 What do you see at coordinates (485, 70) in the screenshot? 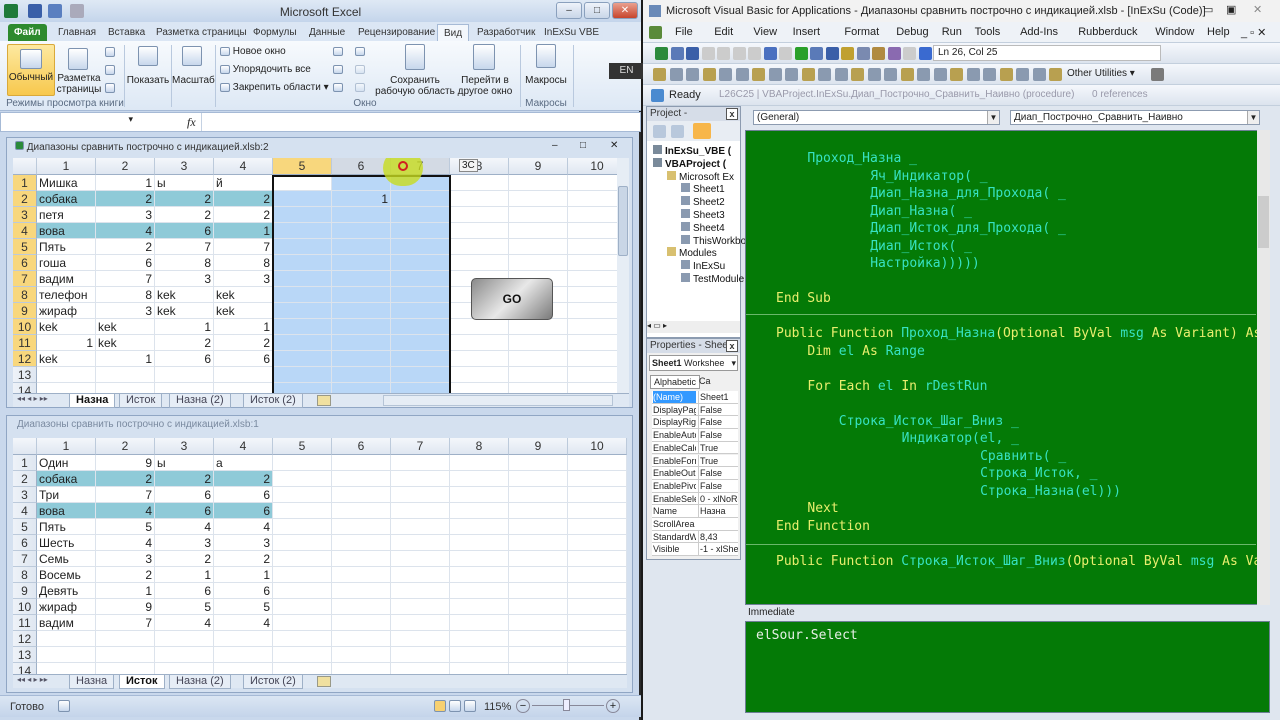
I see `switch-windows-button: Перейти в другое окно` at bounding box center [485, 70].